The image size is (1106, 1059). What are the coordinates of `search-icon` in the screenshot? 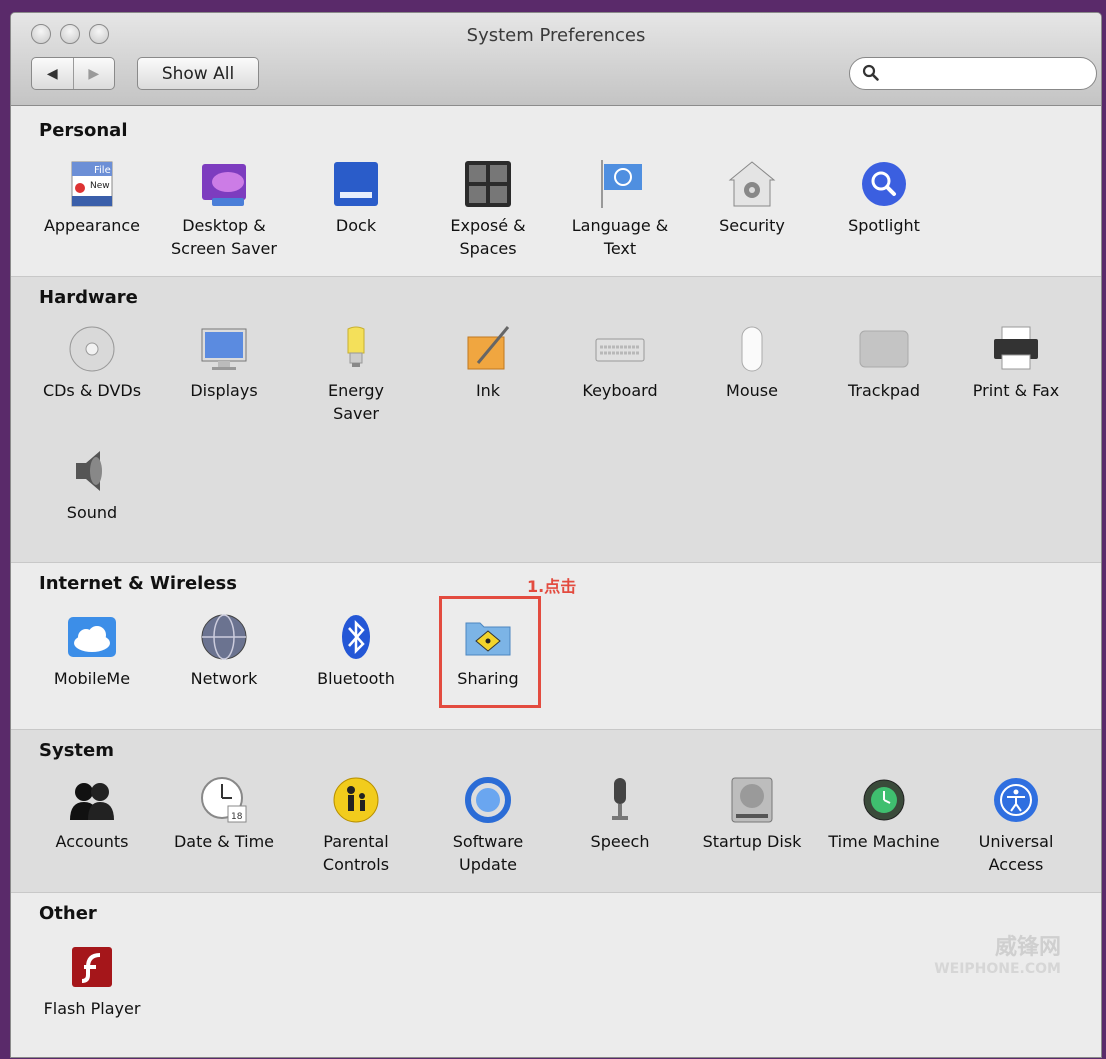 It's located at (870, 72).